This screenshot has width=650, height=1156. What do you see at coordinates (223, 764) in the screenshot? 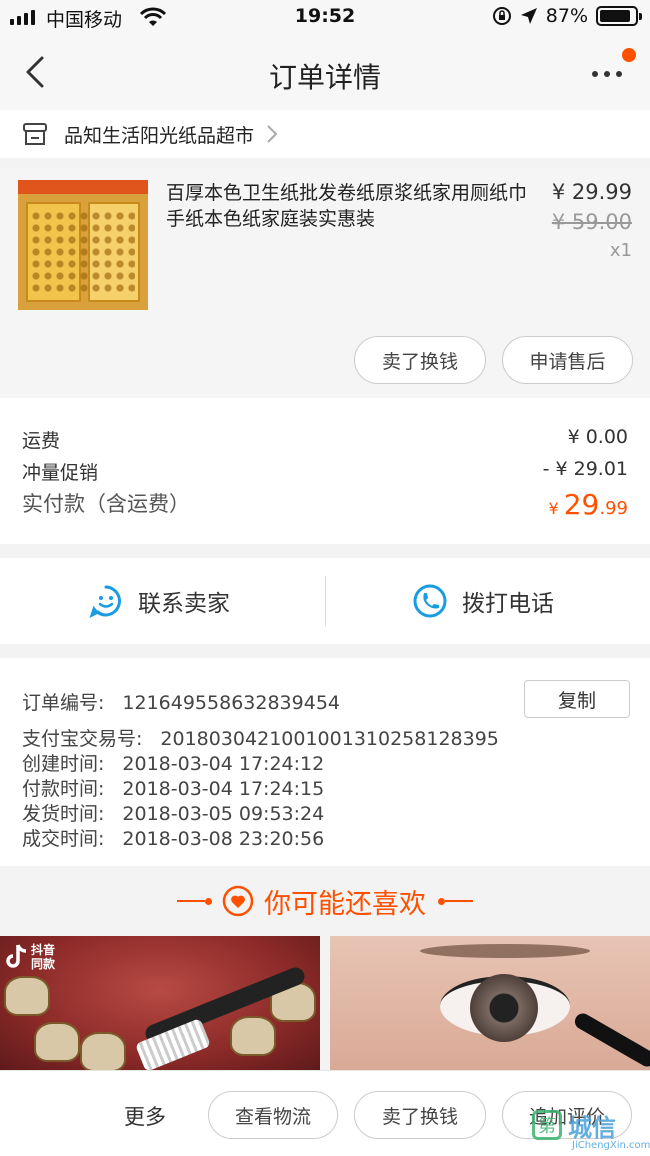
I see `created-time-value: 2018-03-04 17:24:12` at bounding box center [223, 764].